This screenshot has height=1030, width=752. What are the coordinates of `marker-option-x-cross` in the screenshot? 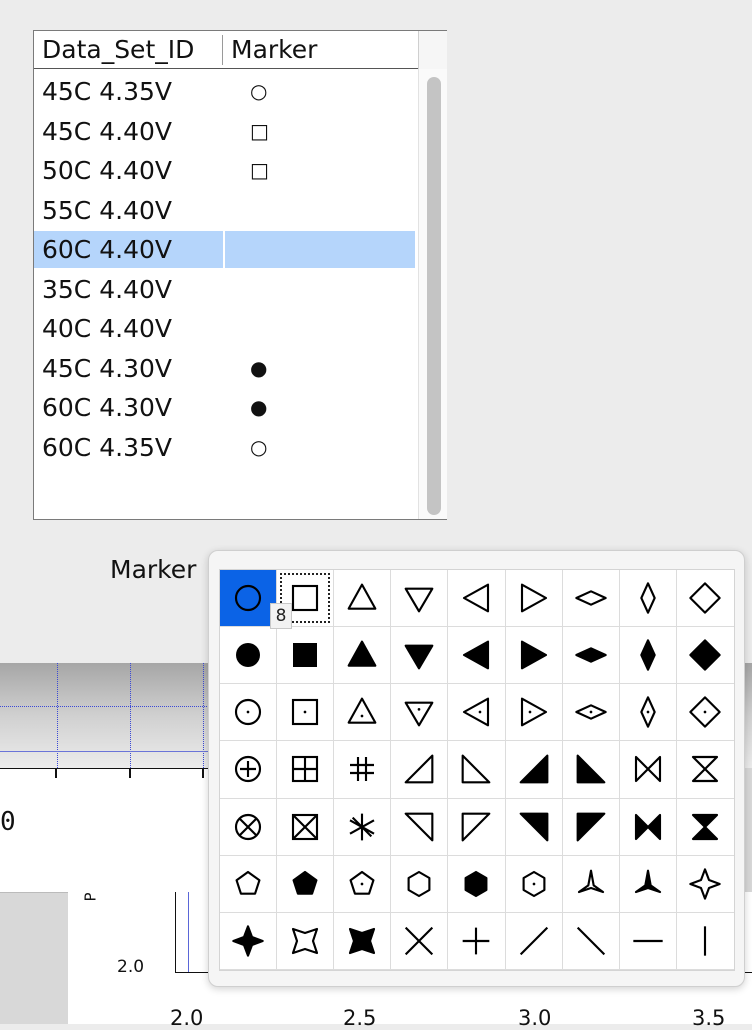 It's located at (420, 941).